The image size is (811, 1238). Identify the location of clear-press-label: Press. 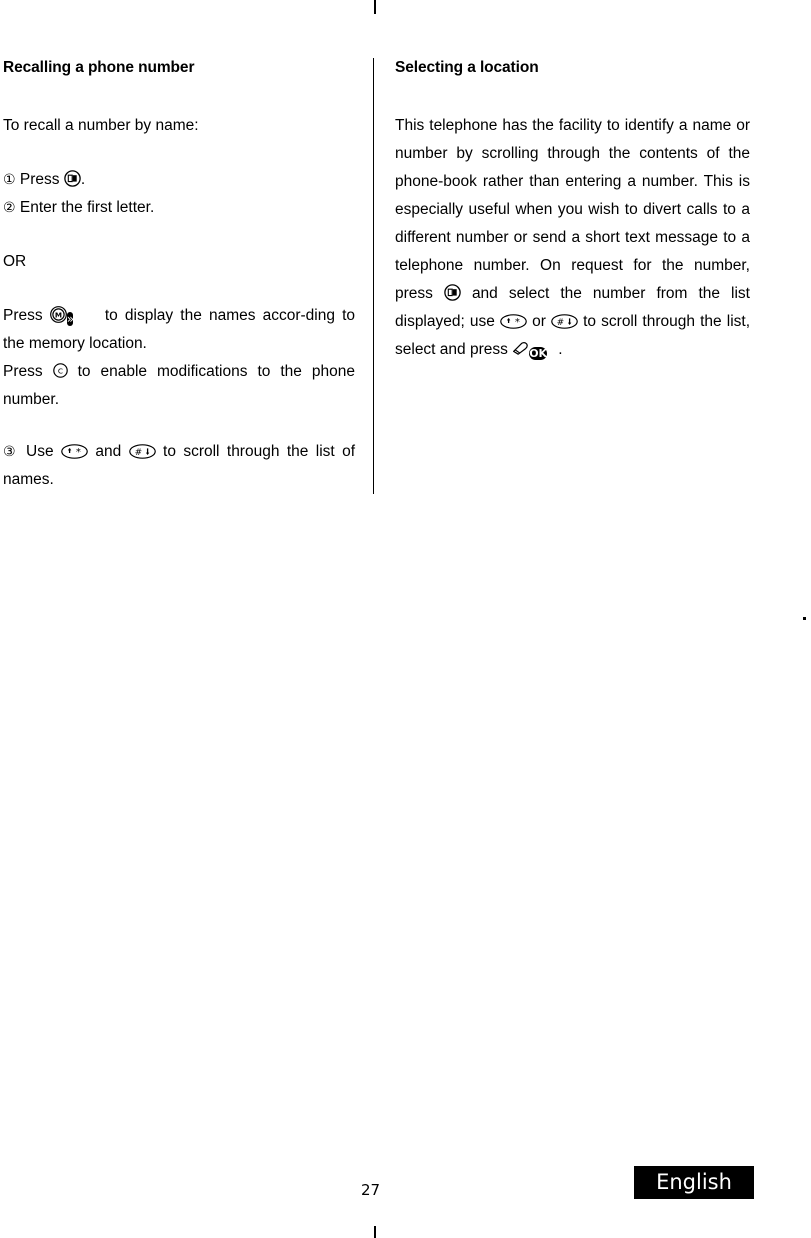
(23, 371).